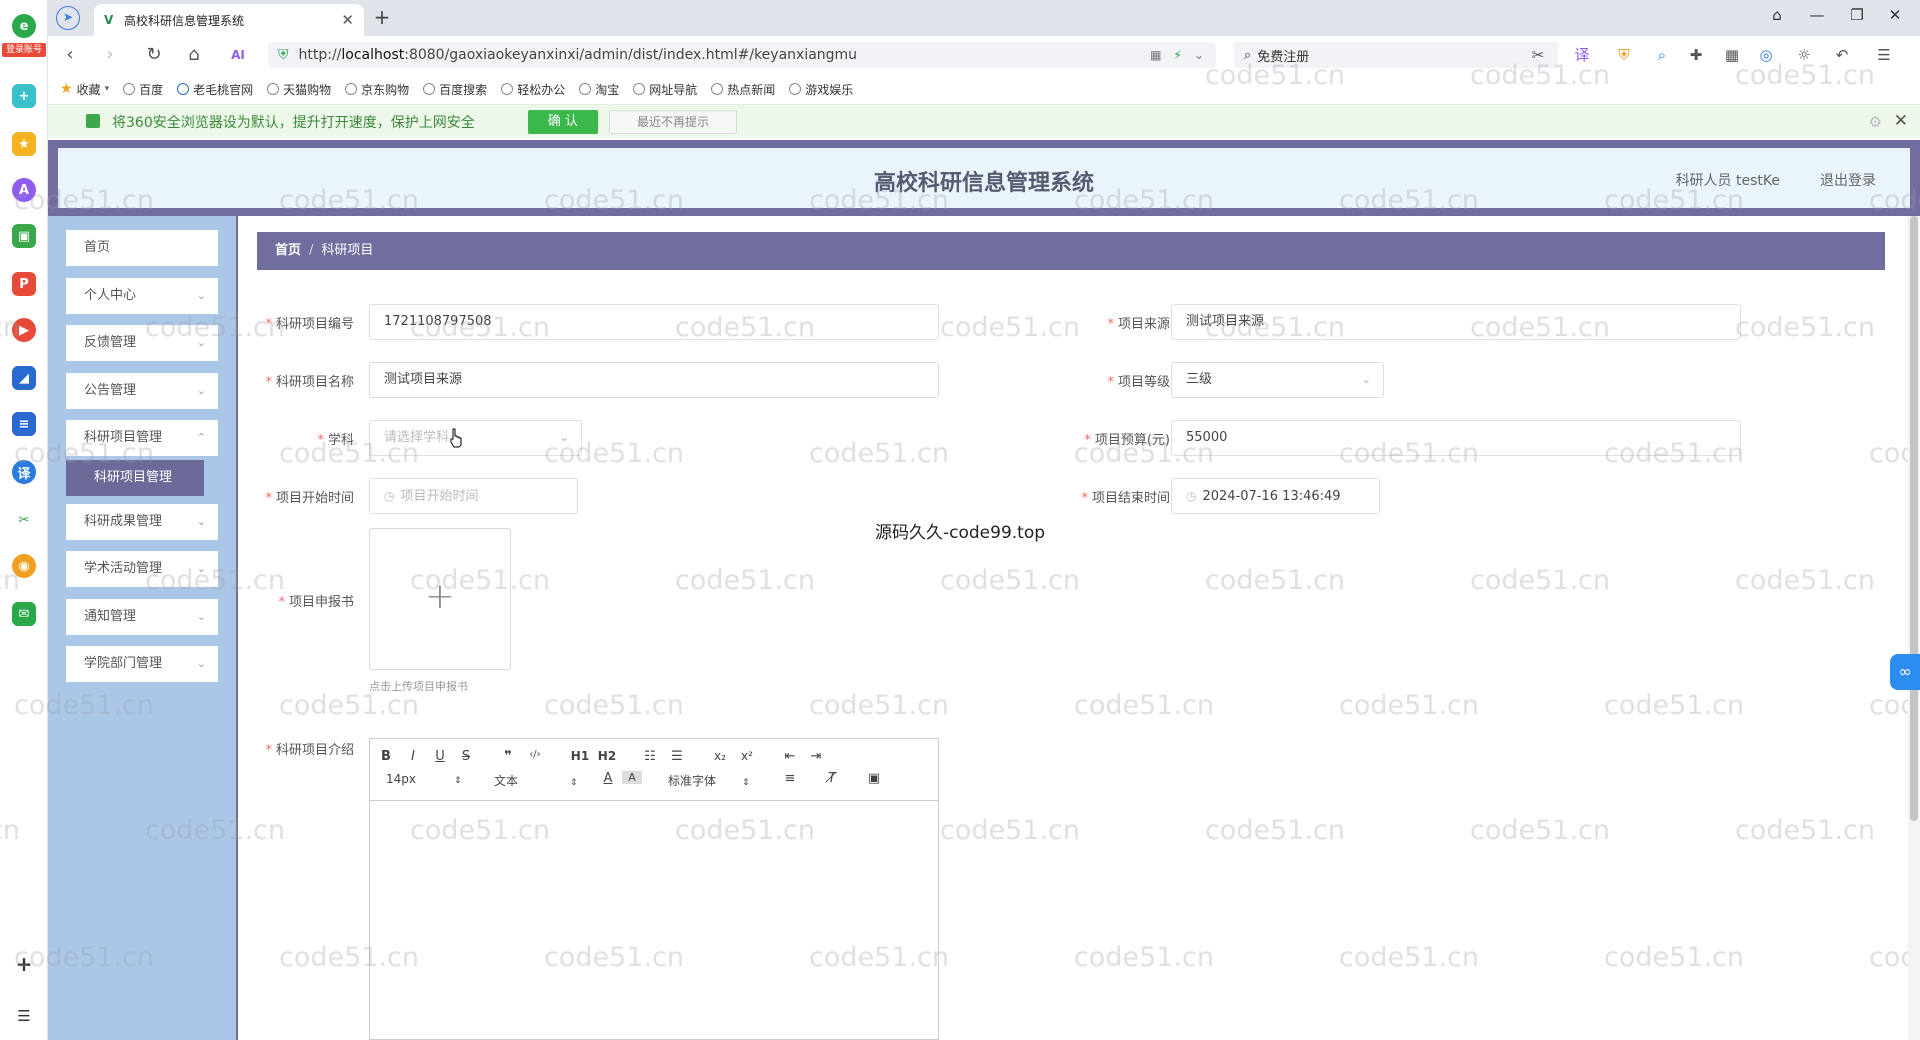 This screenshot has height=1040, width=1920. Describe the element at coordinates (508, 756) in the screenshot. I see `blockquote-icon: ❞` at that location.